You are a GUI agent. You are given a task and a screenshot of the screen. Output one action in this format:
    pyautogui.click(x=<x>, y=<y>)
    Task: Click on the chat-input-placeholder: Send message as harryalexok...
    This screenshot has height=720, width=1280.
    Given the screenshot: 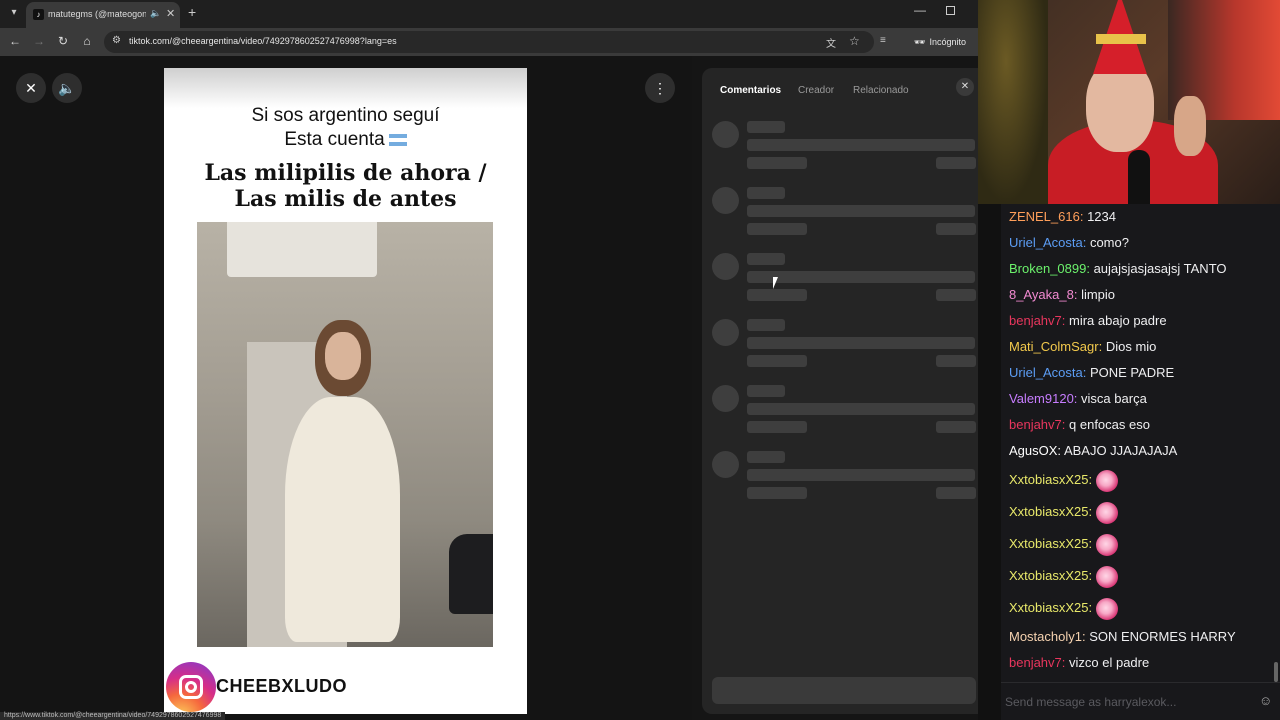 What is the action you would take?
    pyautogui.click(x=1090, y=702)
    